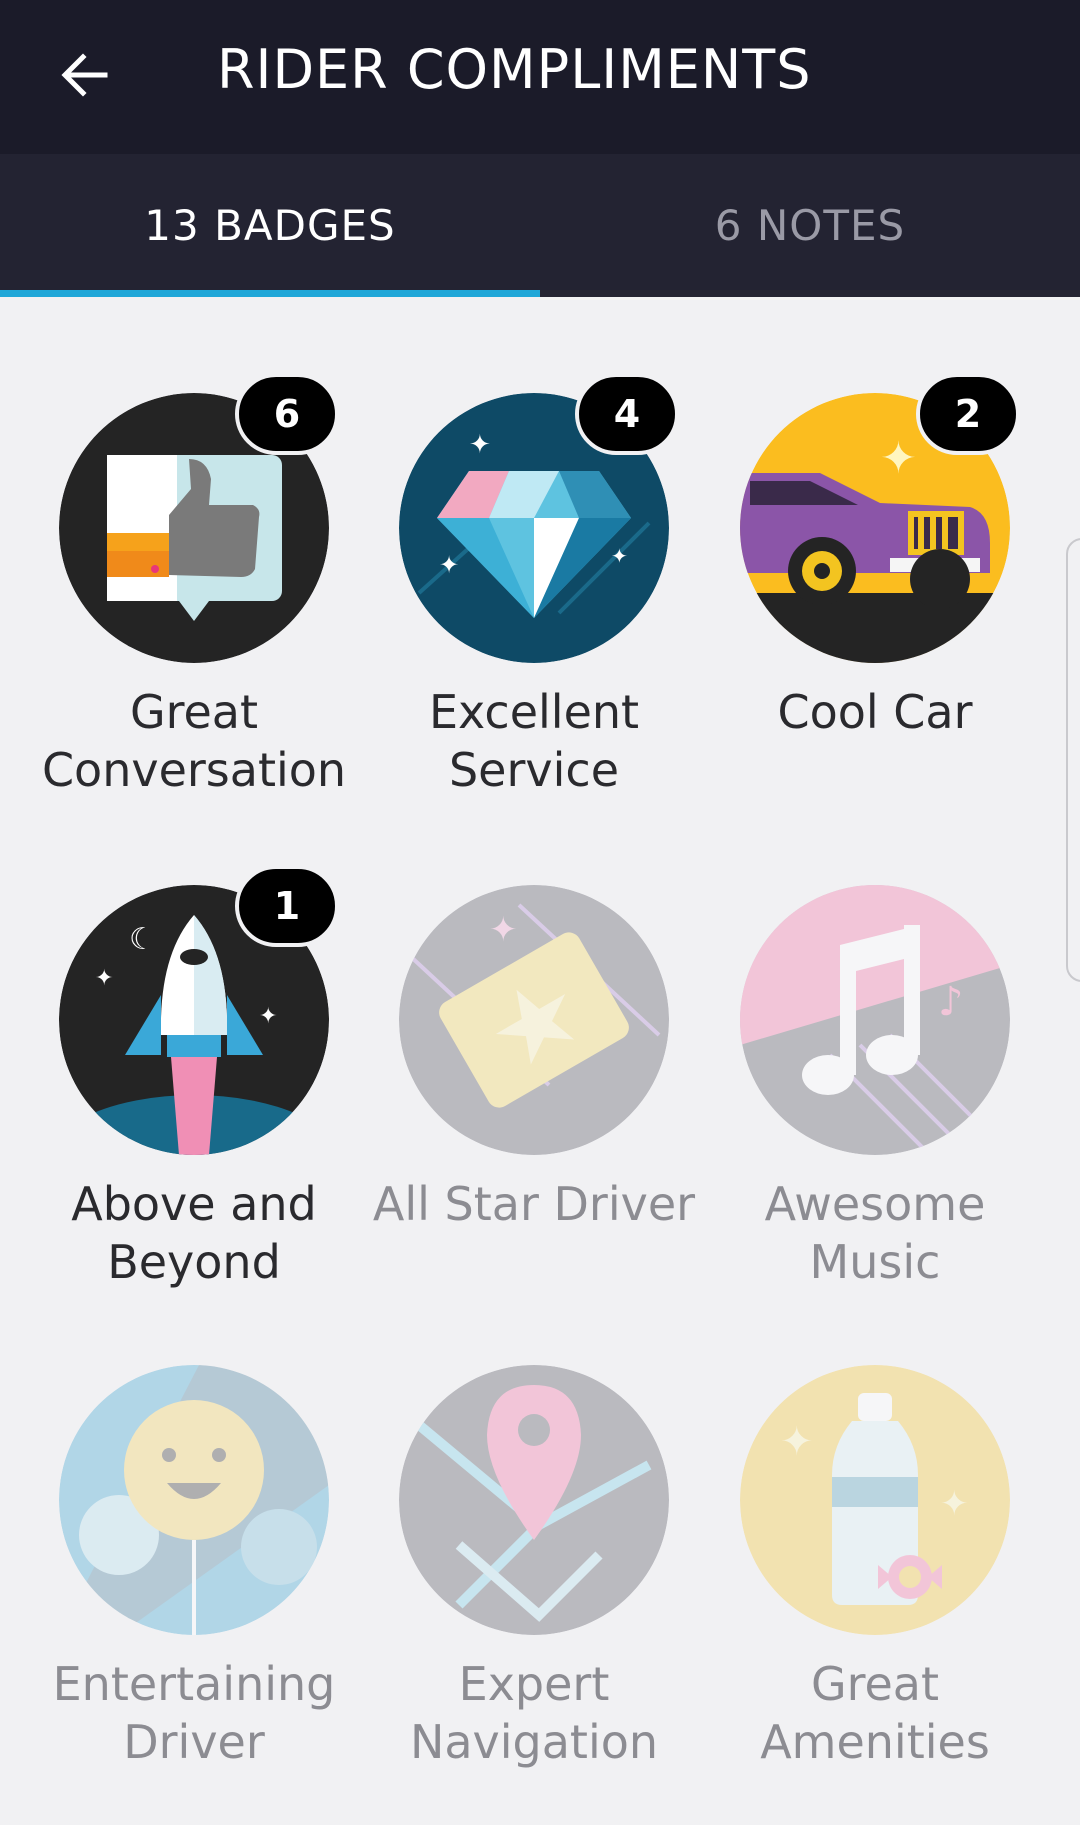 Image resolution: width=1080 pixels, height=1825 pixels. What do you see at coordinates (194, 1500) in the screenshot?
I see `smiley-balloon-icon` at bounding box center [194, 1500].